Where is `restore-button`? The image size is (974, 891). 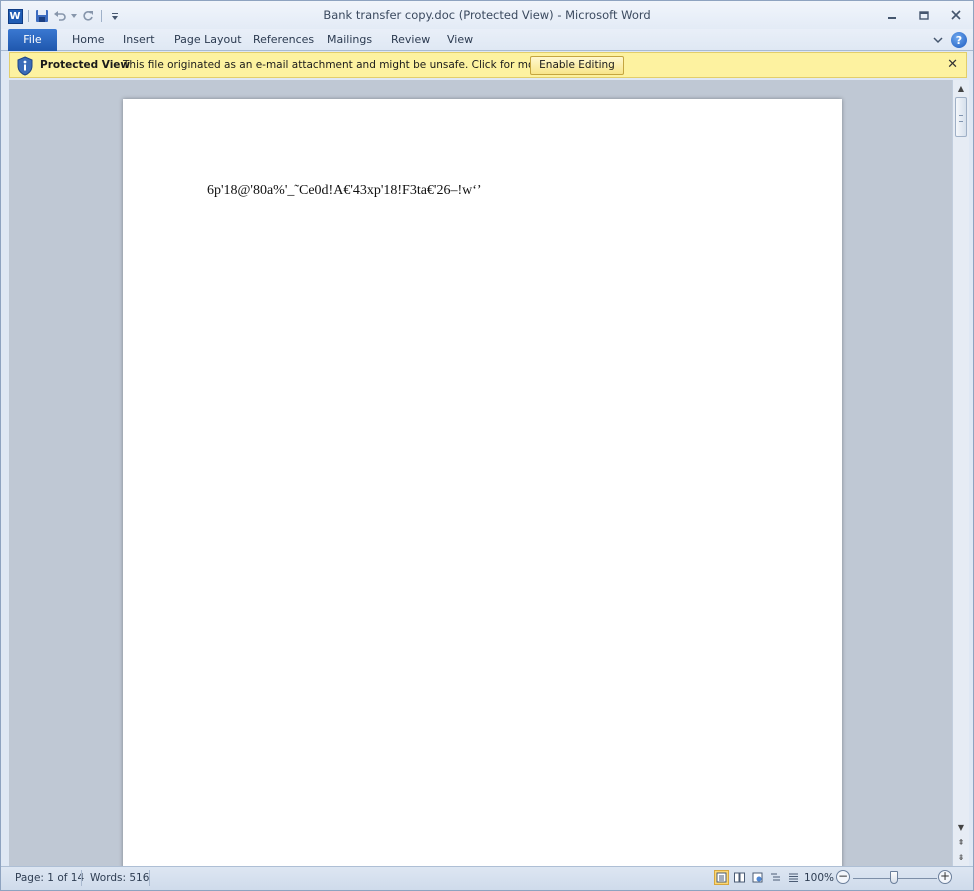
restore-button is located at coordinates (924, 15).